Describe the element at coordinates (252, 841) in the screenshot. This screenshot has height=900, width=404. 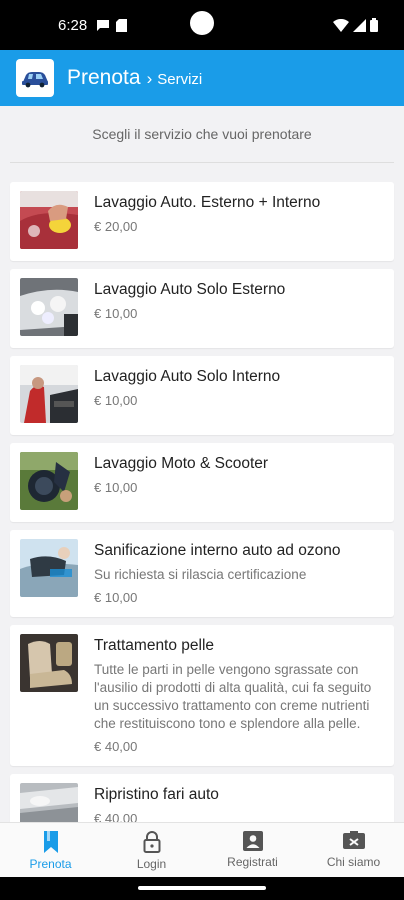
I see `account-box-icon` at that location.